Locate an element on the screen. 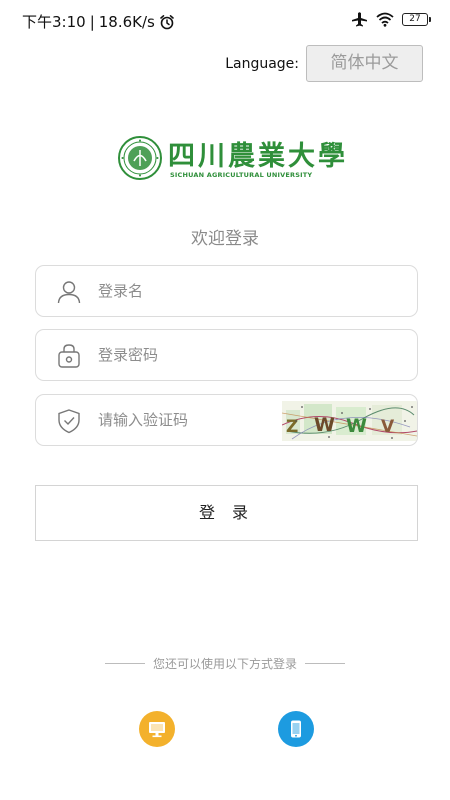 Image resolution: width=450 pixels, height=800 pixels. shield-check-icon is located at coordinates (69, 421).